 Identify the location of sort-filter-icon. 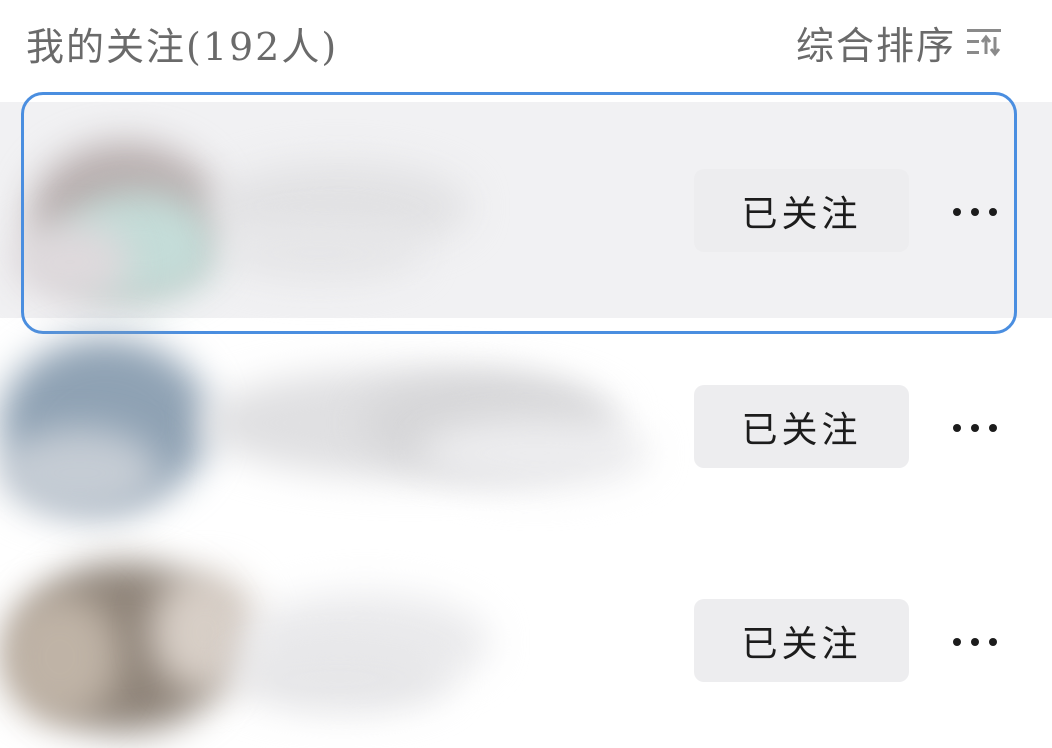
(984, 42).